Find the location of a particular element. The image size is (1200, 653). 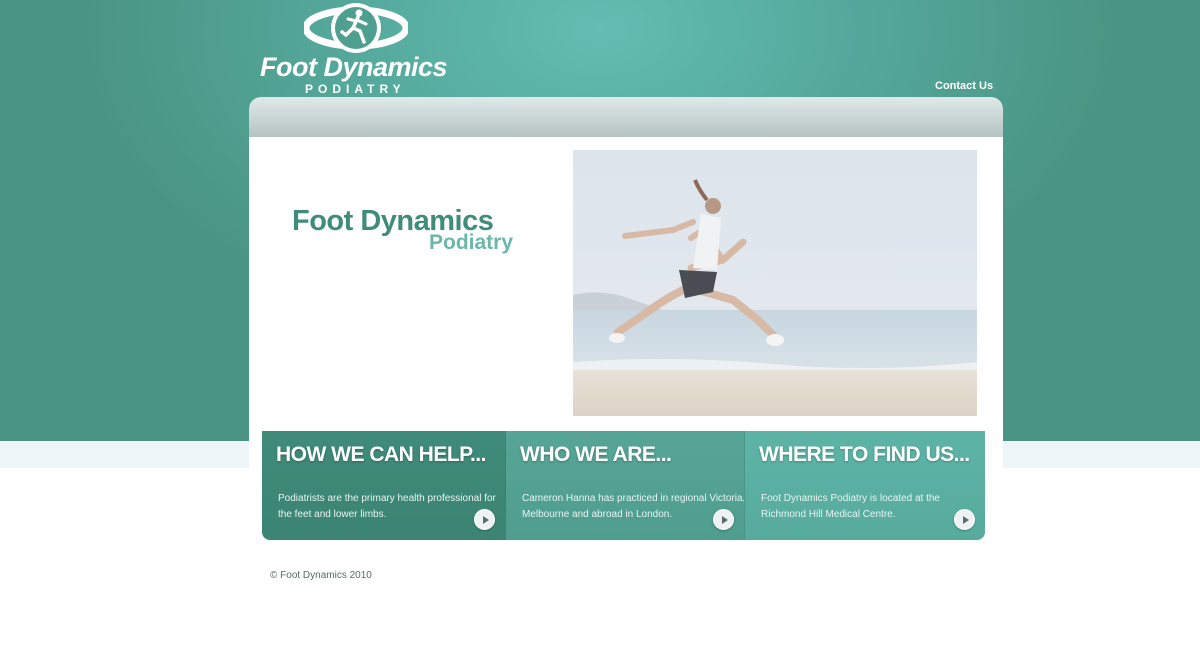

beach-runner-image is located at coordinates (775, 283).